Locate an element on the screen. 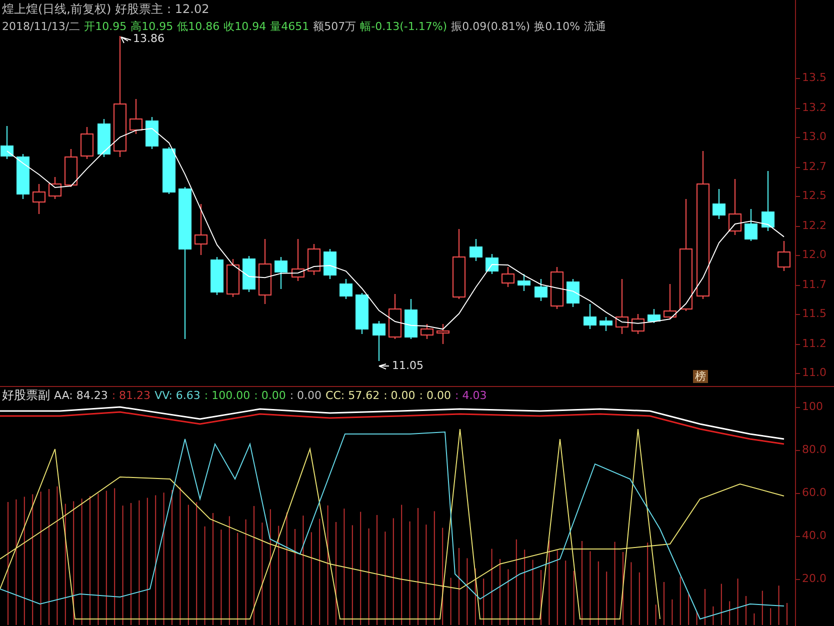  axis-label: 20.0 is located at coordinates (814, 578).